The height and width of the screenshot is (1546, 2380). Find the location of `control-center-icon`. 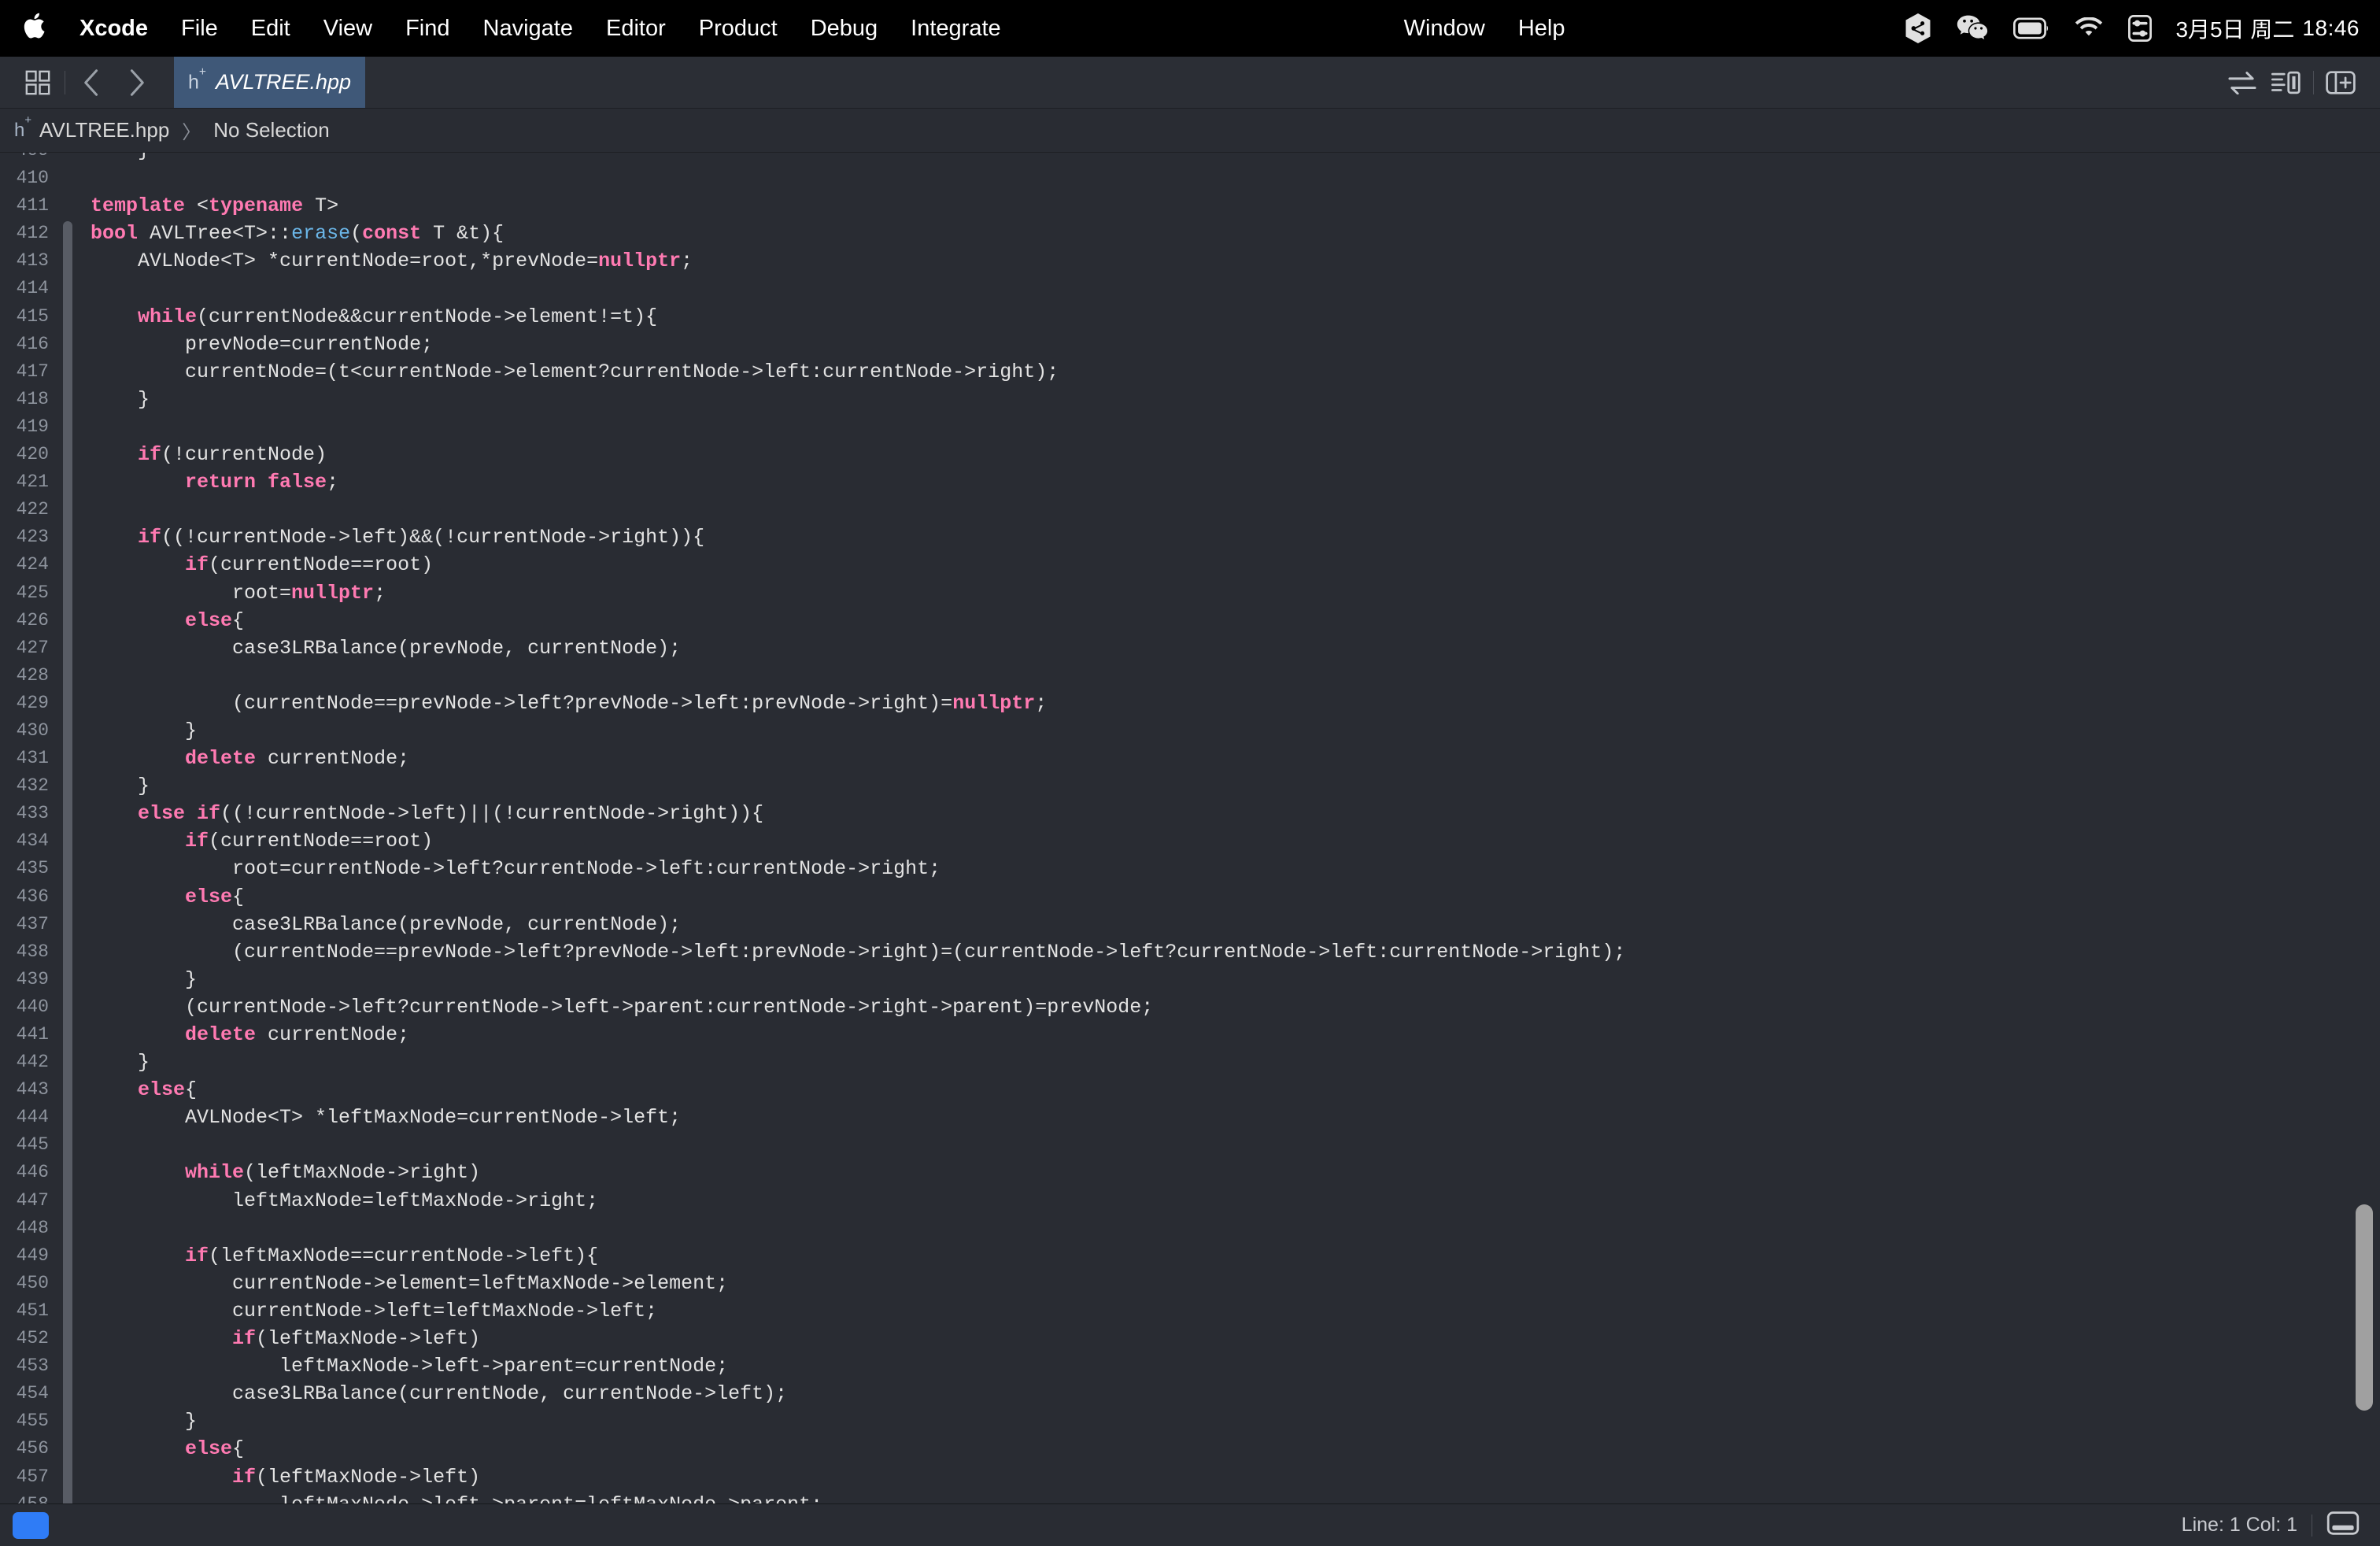

control-center-icon is located at coordinates (2140, 28).